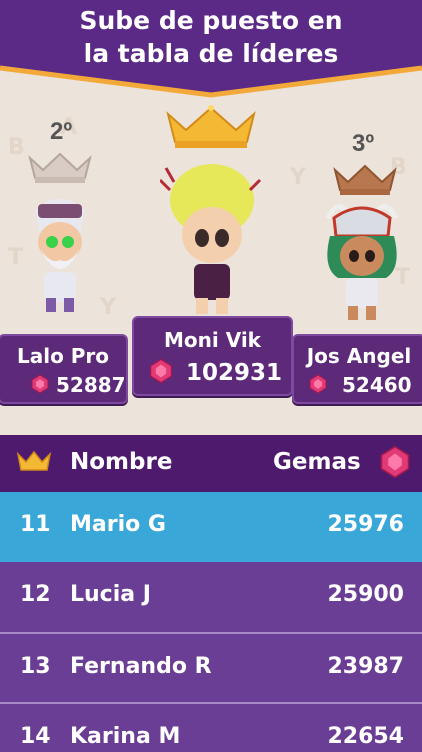 This screenshot has width=422, height=752. What do you see at coordinates (35, 666) in the screenshot?
I see `row-rank: 13` at bounding box center [35, 666].